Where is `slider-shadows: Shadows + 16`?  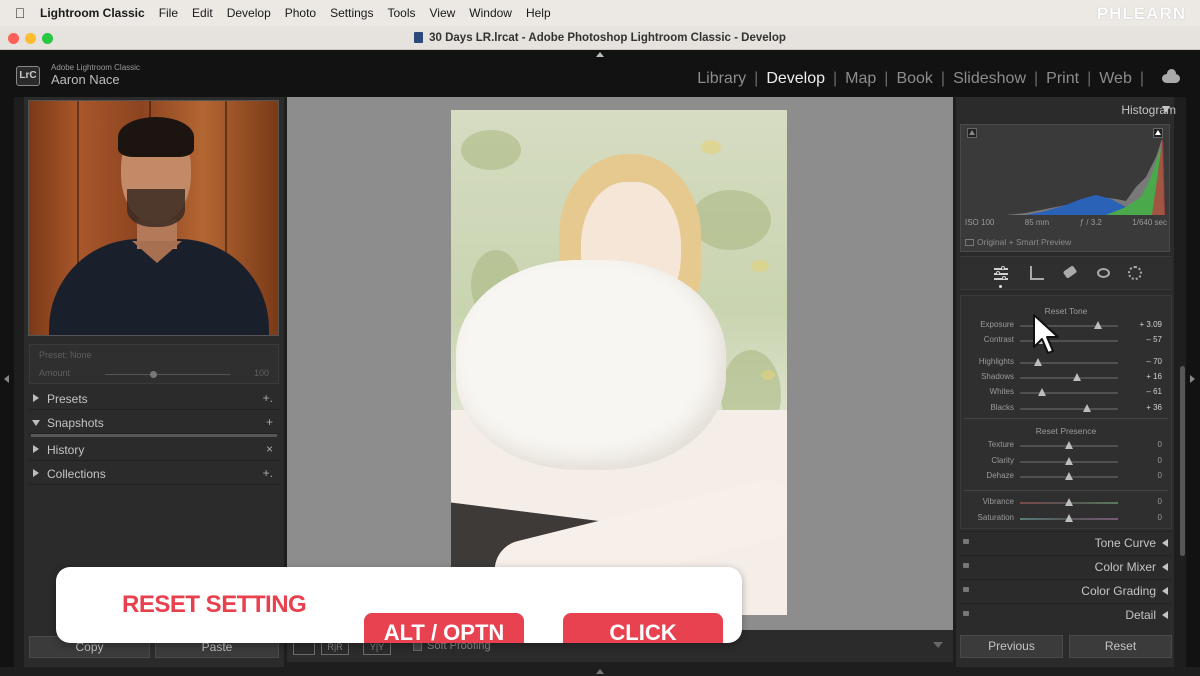 slider-shadows: Shadows + 16 is located at coordinates (1066, 378).